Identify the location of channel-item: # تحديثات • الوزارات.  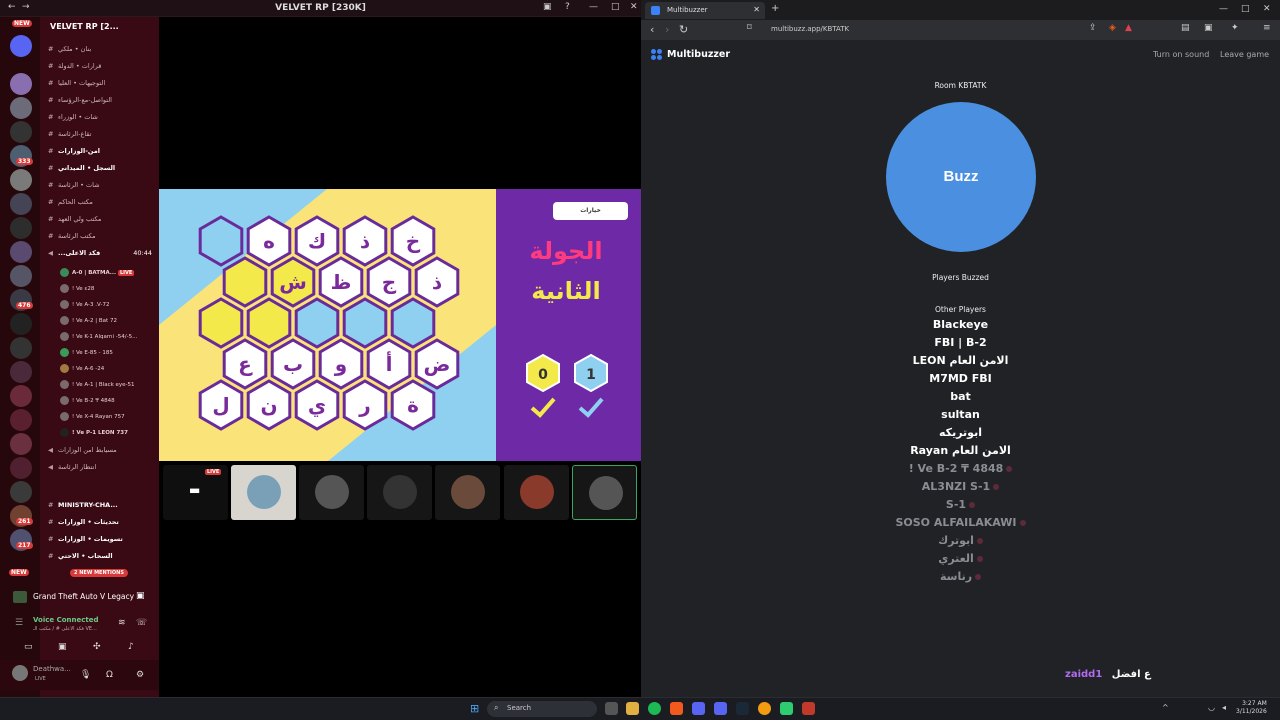
(102, 526).